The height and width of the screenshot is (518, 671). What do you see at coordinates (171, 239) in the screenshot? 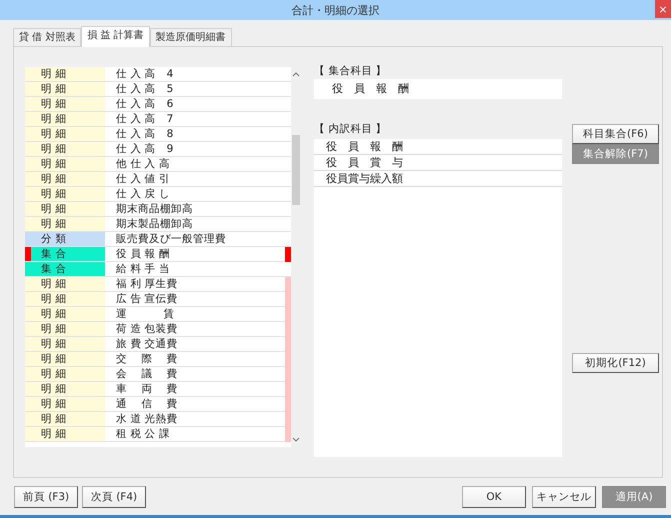
I see `account-name: 販売費及び一般管理費` at bounding box center [171, 239].